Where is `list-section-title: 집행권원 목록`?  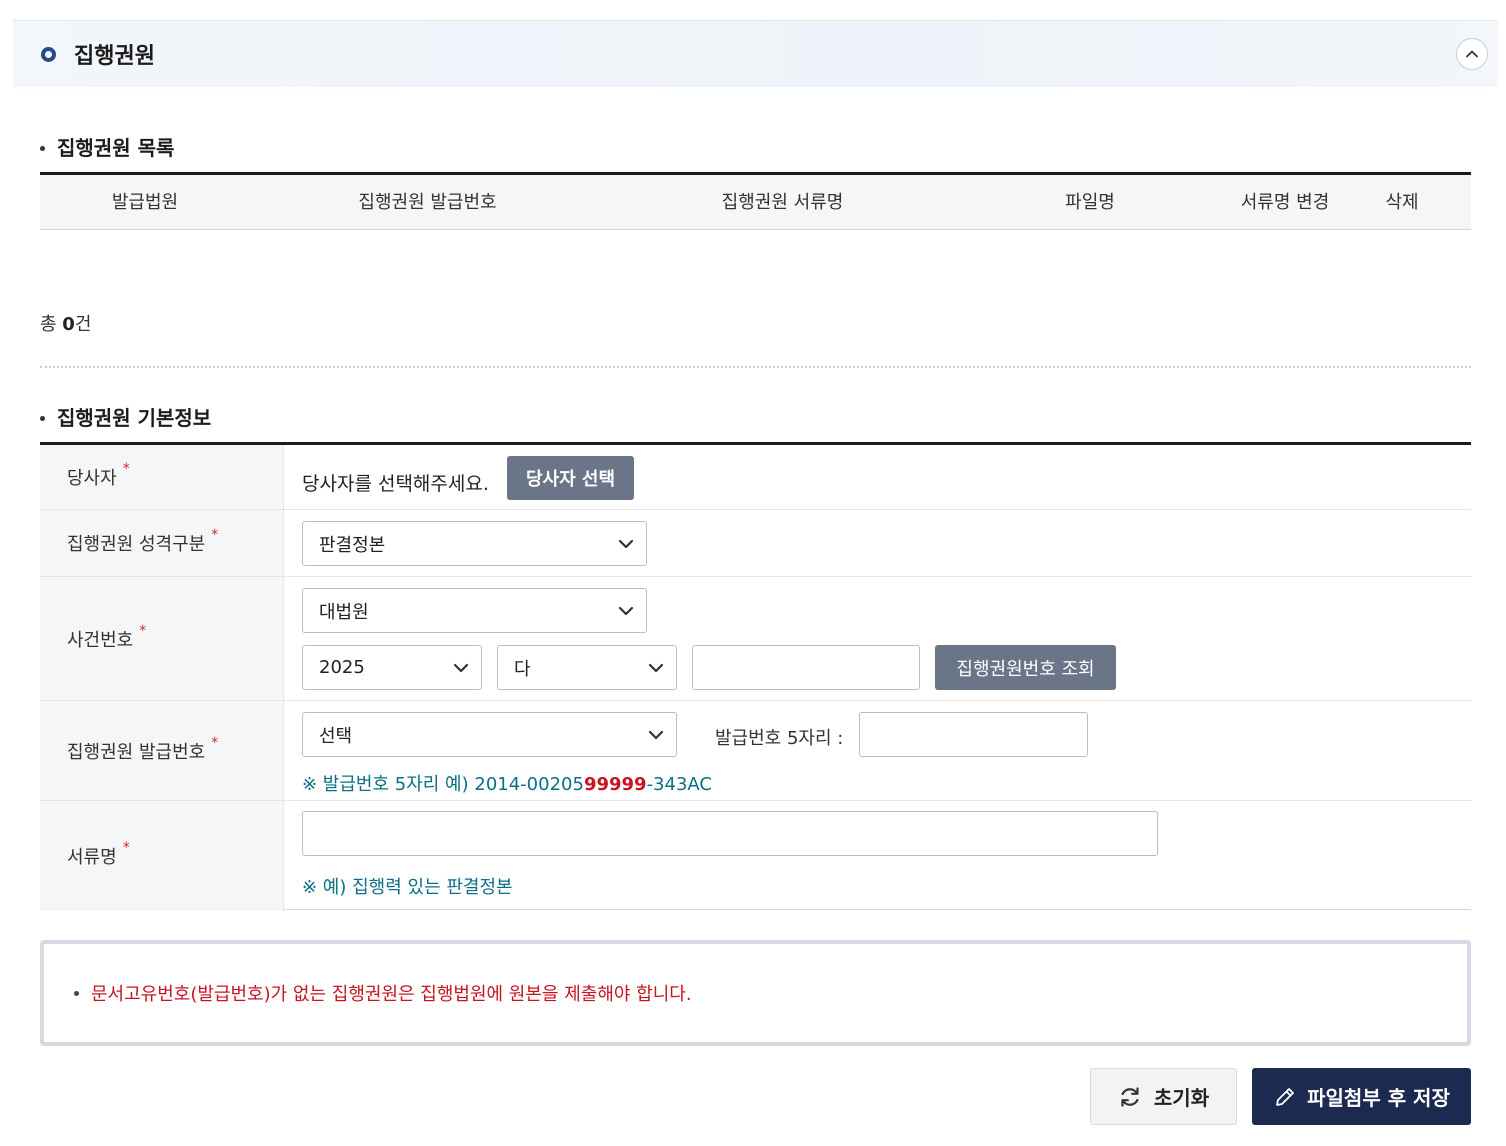 list-section-title: 집행권원 목록 is located at coordinates (107, 146).